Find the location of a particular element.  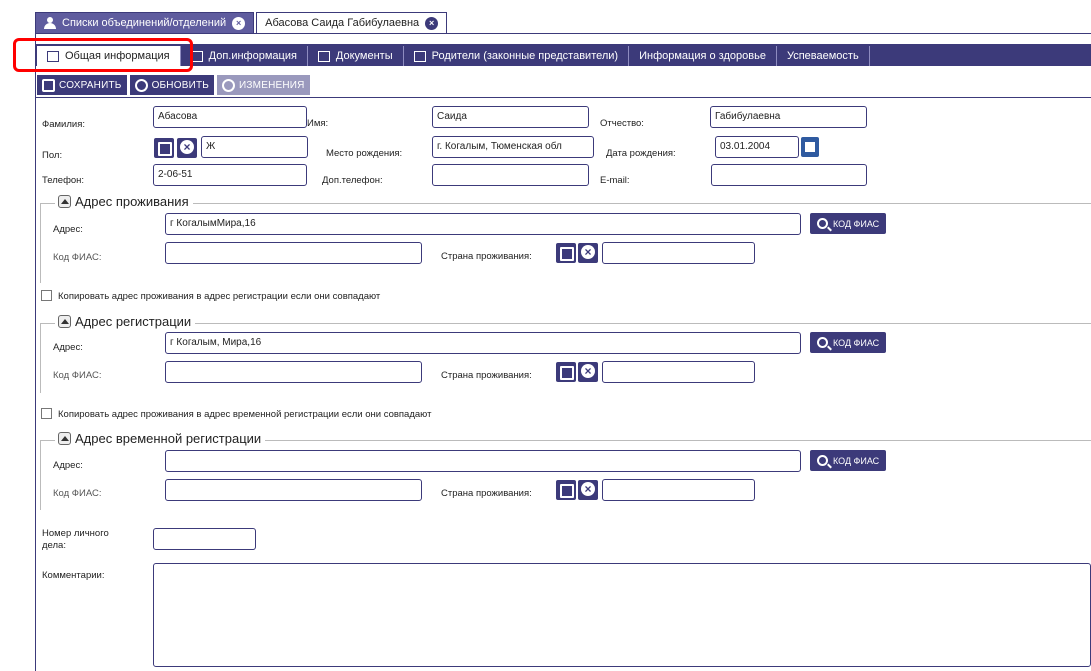

phone2-field is located at coordinates (510, 175).